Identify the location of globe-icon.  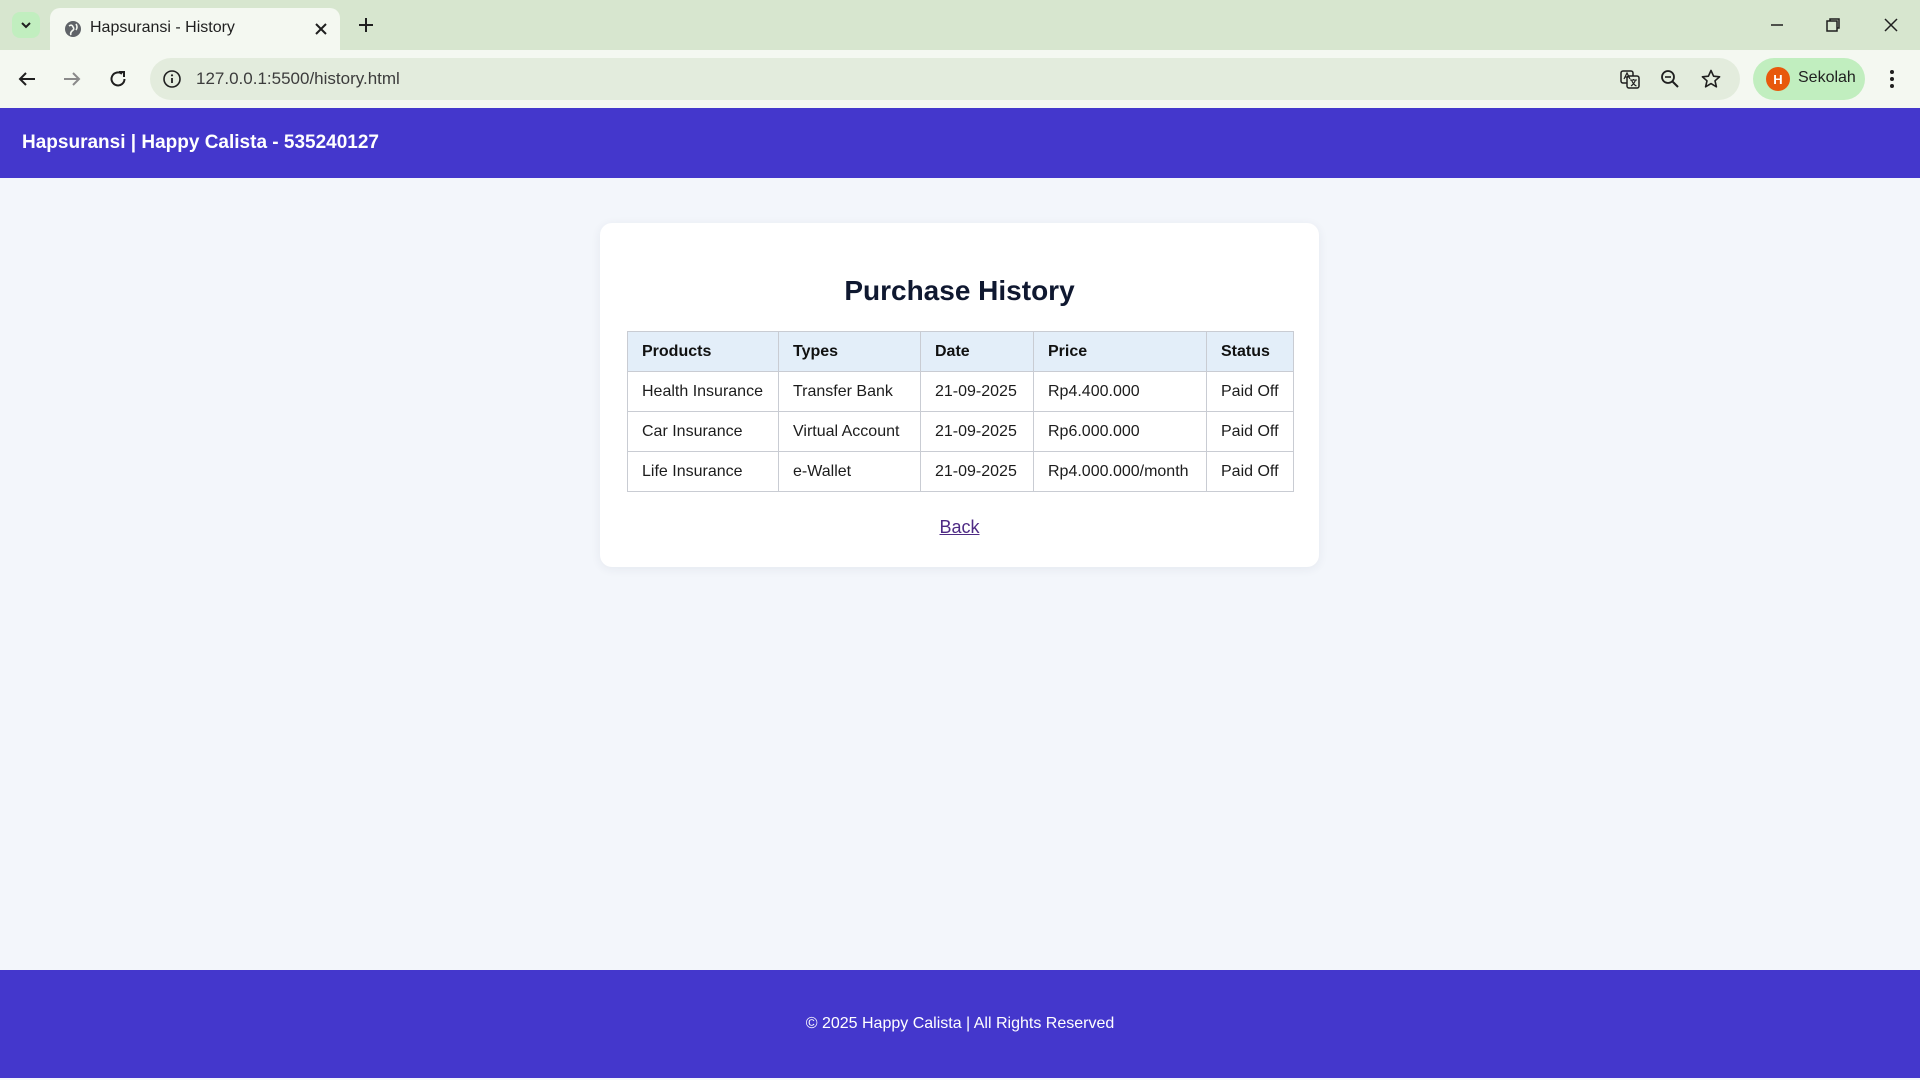
(73, 29).